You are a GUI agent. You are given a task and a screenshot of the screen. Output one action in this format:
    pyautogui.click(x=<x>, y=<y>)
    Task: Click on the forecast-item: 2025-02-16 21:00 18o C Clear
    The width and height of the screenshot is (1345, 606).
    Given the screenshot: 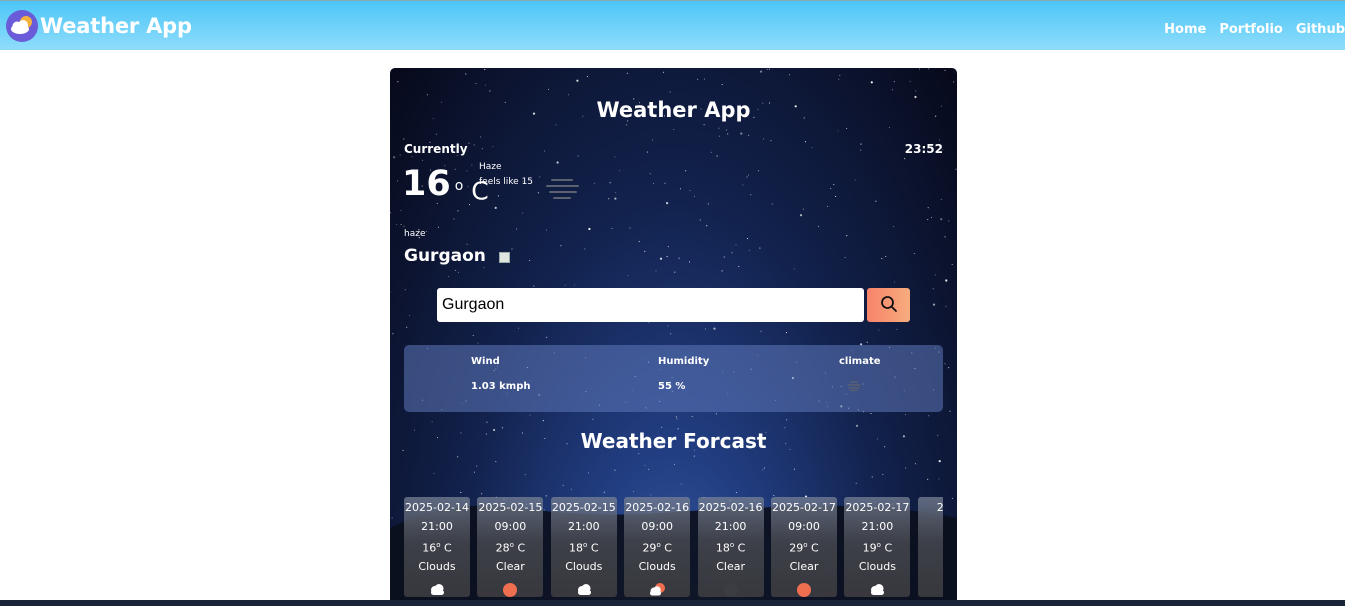 What is the action you would take?
    pyautogui.click(x=730, y=547)
    